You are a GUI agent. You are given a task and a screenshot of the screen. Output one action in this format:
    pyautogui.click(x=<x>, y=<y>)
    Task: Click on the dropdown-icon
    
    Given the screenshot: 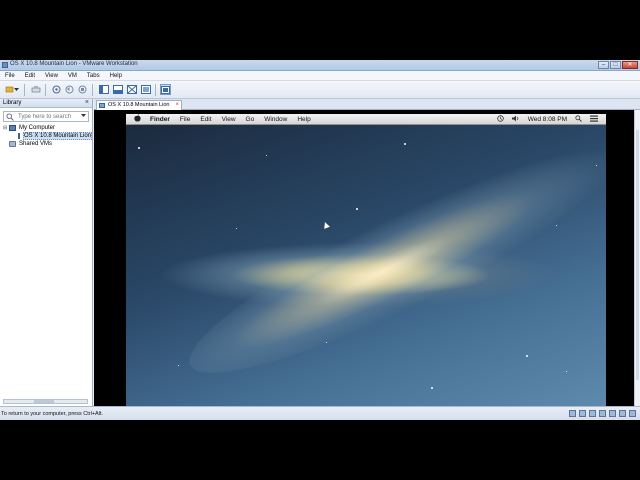 What is the action you would take?
    pyautogui.click(x=16, y=89)
    